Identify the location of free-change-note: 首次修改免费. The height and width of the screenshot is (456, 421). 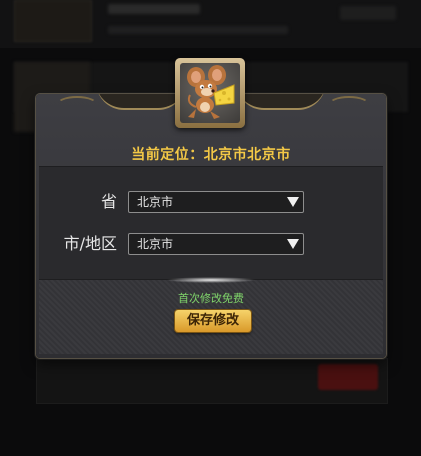
(211, 298).